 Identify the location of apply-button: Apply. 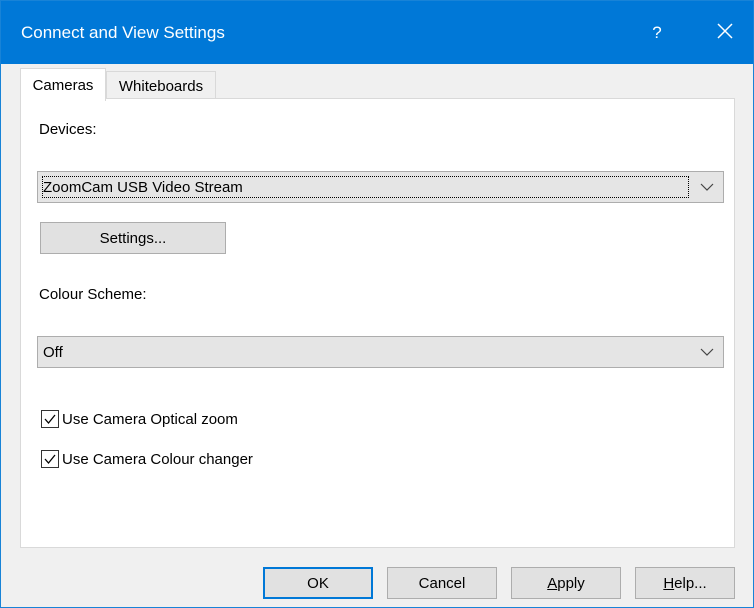
(566, 583).